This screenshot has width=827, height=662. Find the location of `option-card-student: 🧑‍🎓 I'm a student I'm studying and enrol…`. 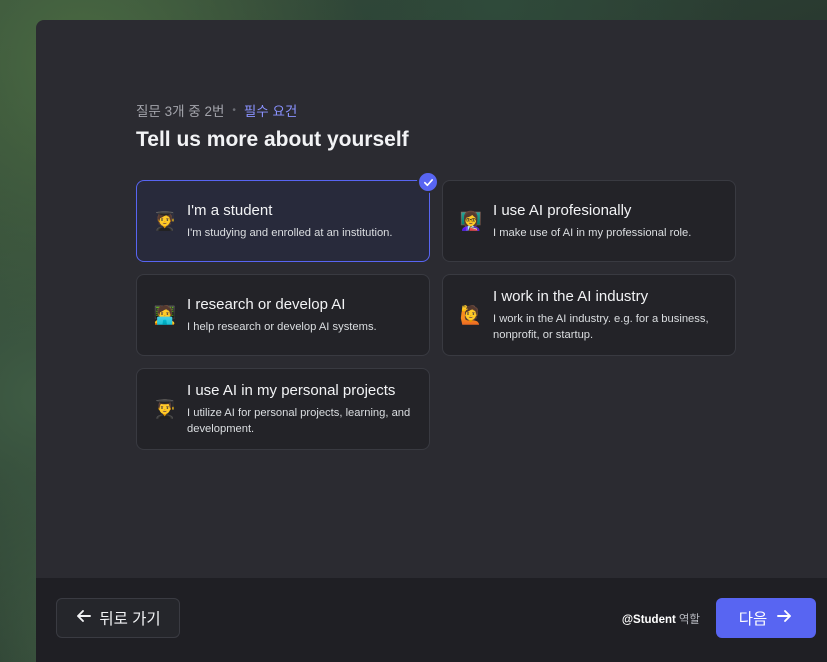

option-card-student: 🧑‍🎓 I'm a student I'm studying and enrol… is located at coordinates (287, 216).